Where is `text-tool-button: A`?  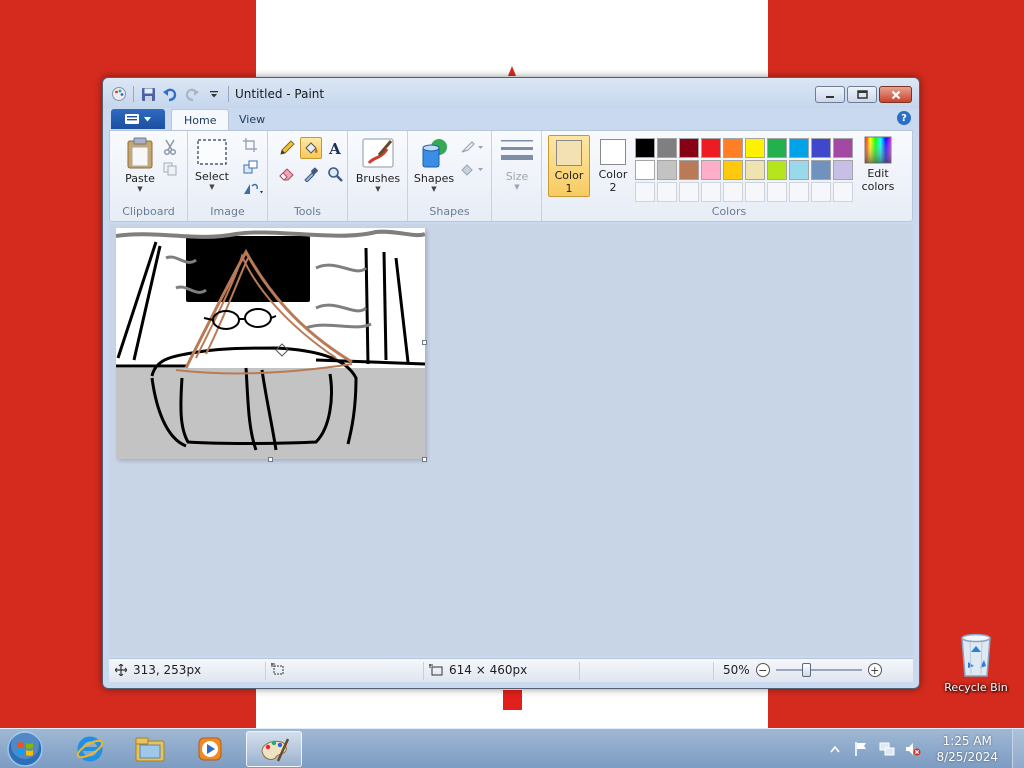
text-tool-button: A is located at coordinates (335, 148).